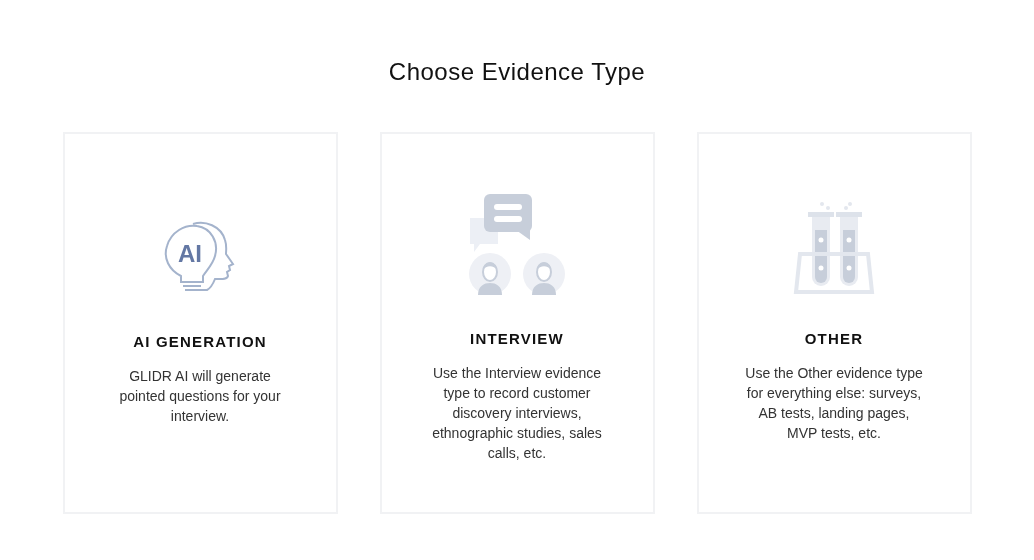 Image resolution: width=1034 pixels, height=560 pixels. What do you see at coordinates (834, 403) in the screenshot?
I see `card-description: Use the Other evidence type for everything else: surveys, AB tests, landing pages, MVP tests, etc.` at bounding box center [834, 403].